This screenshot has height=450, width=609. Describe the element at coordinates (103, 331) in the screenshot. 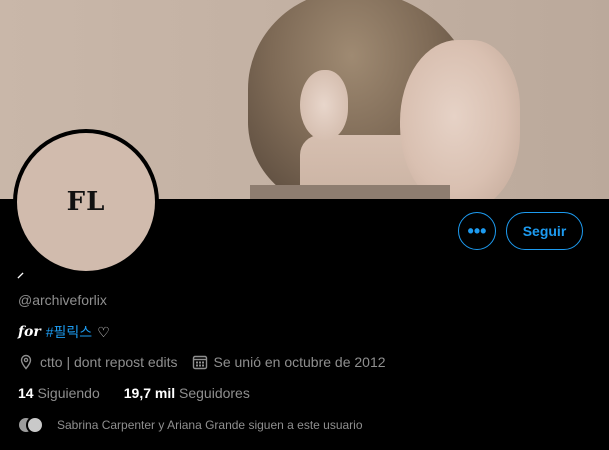

I see `heart-icon: ♡` at that location.